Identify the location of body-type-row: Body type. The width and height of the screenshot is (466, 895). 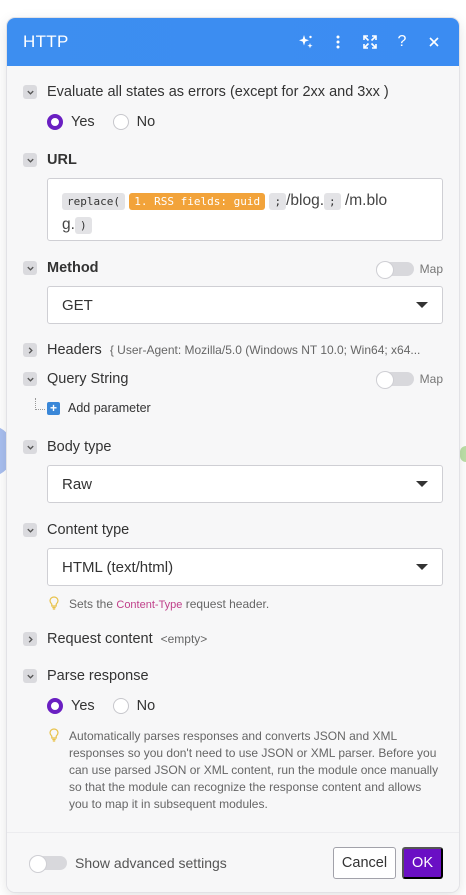
(233, 447).